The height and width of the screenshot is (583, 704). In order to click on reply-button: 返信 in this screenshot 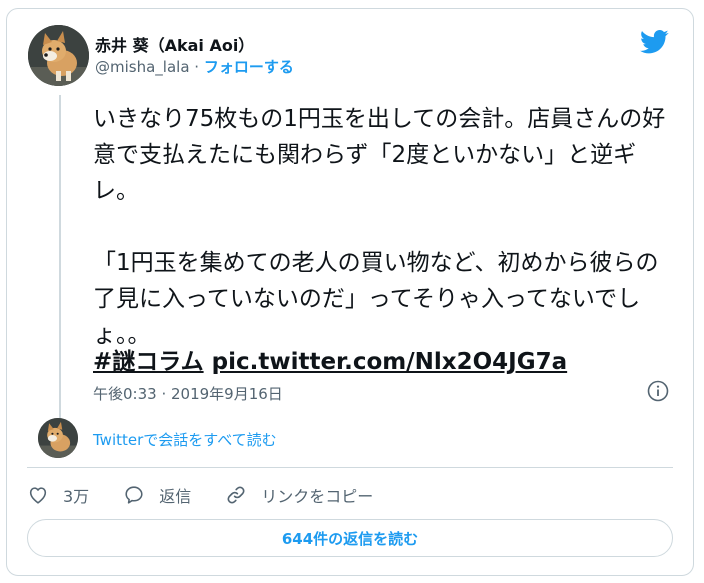, I will do `click(157, 495)`.